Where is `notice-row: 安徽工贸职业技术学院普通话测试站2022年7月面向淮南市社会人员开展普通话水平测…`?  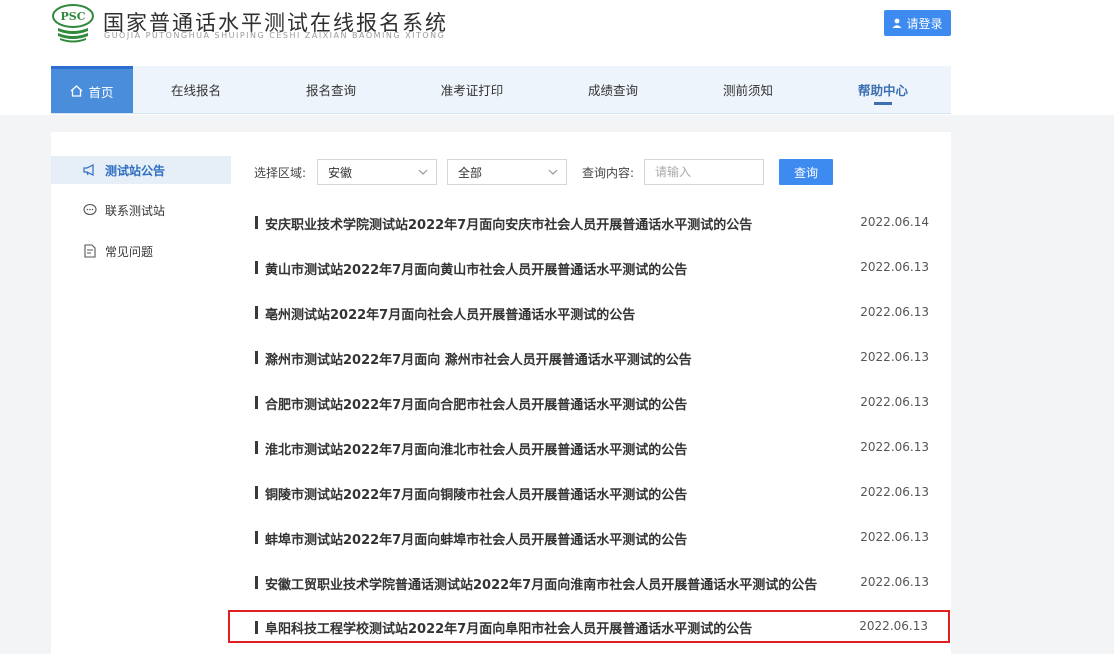
notice-row: 安徽工贸职业技术学院普通话测试站2022年7月面向淮南市社会人员开展普通话水平测… is located at coordinates (601, 582).